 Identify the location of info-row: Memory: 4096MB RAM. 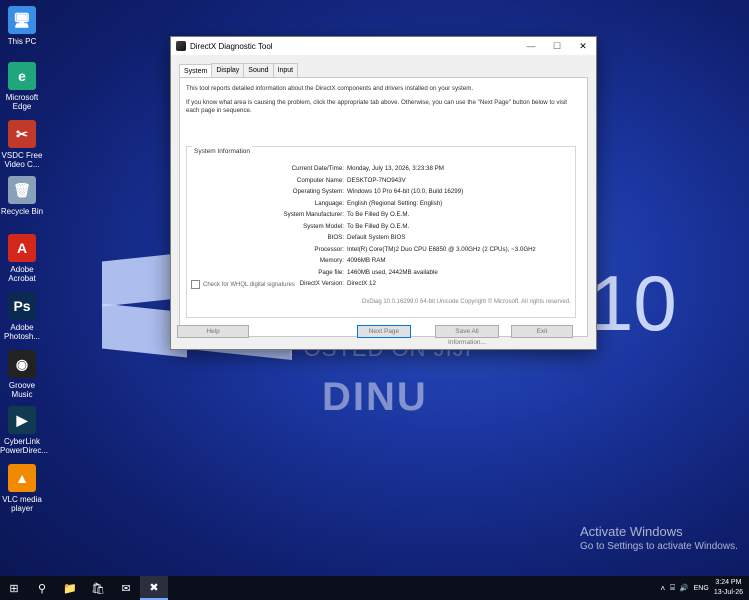
(381, 261).